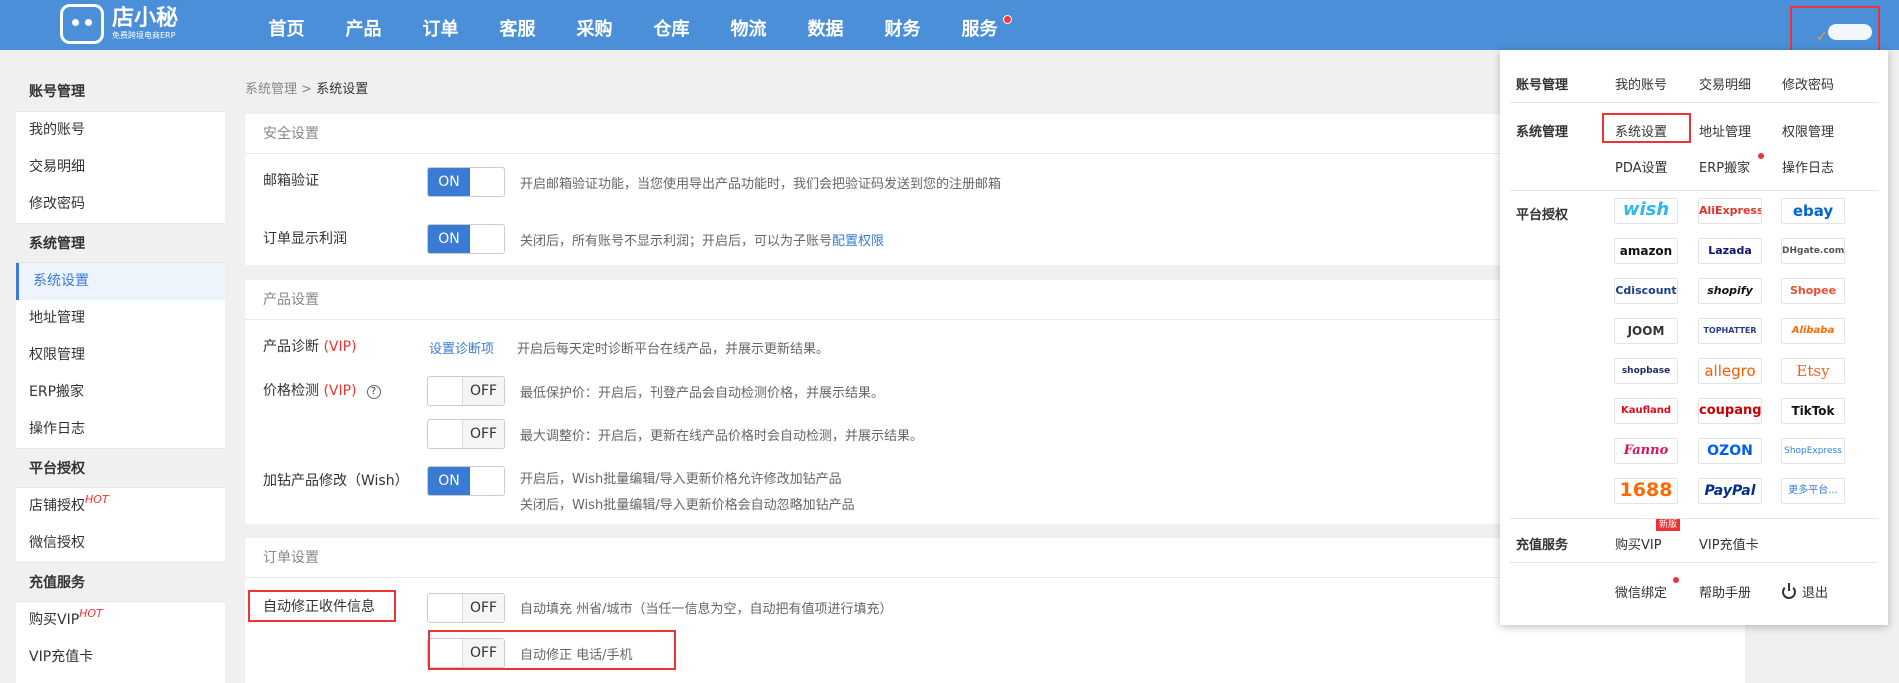  What do you see at coordinates (466, 239) in the screenshot?
I see `order-profit-toggle: ON` at bounding box center [466, 239].